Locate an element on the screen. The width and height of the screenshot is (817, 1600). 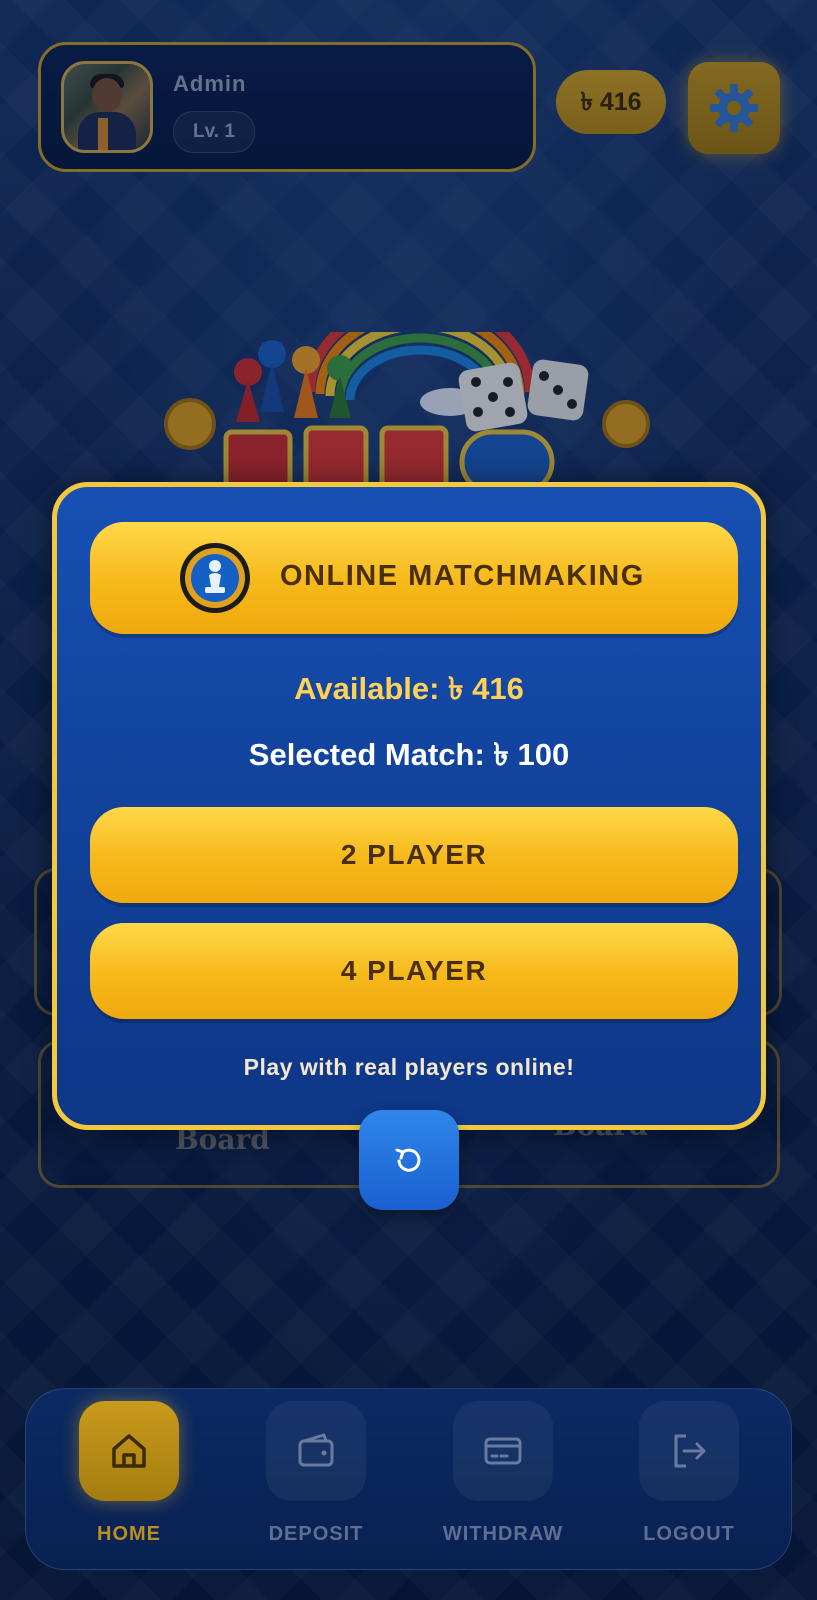
matchmaking-label: ONLINE MATCHMAKING is located at coordinates (462, 576).